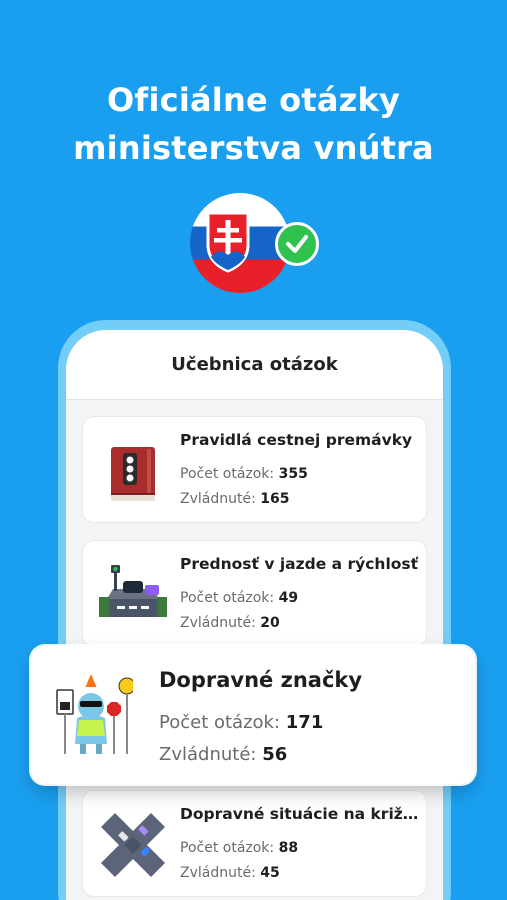 Image resolution: width=507 pixels, height=900 pixels. I want to click on count-value: 171, so click(304, 722).